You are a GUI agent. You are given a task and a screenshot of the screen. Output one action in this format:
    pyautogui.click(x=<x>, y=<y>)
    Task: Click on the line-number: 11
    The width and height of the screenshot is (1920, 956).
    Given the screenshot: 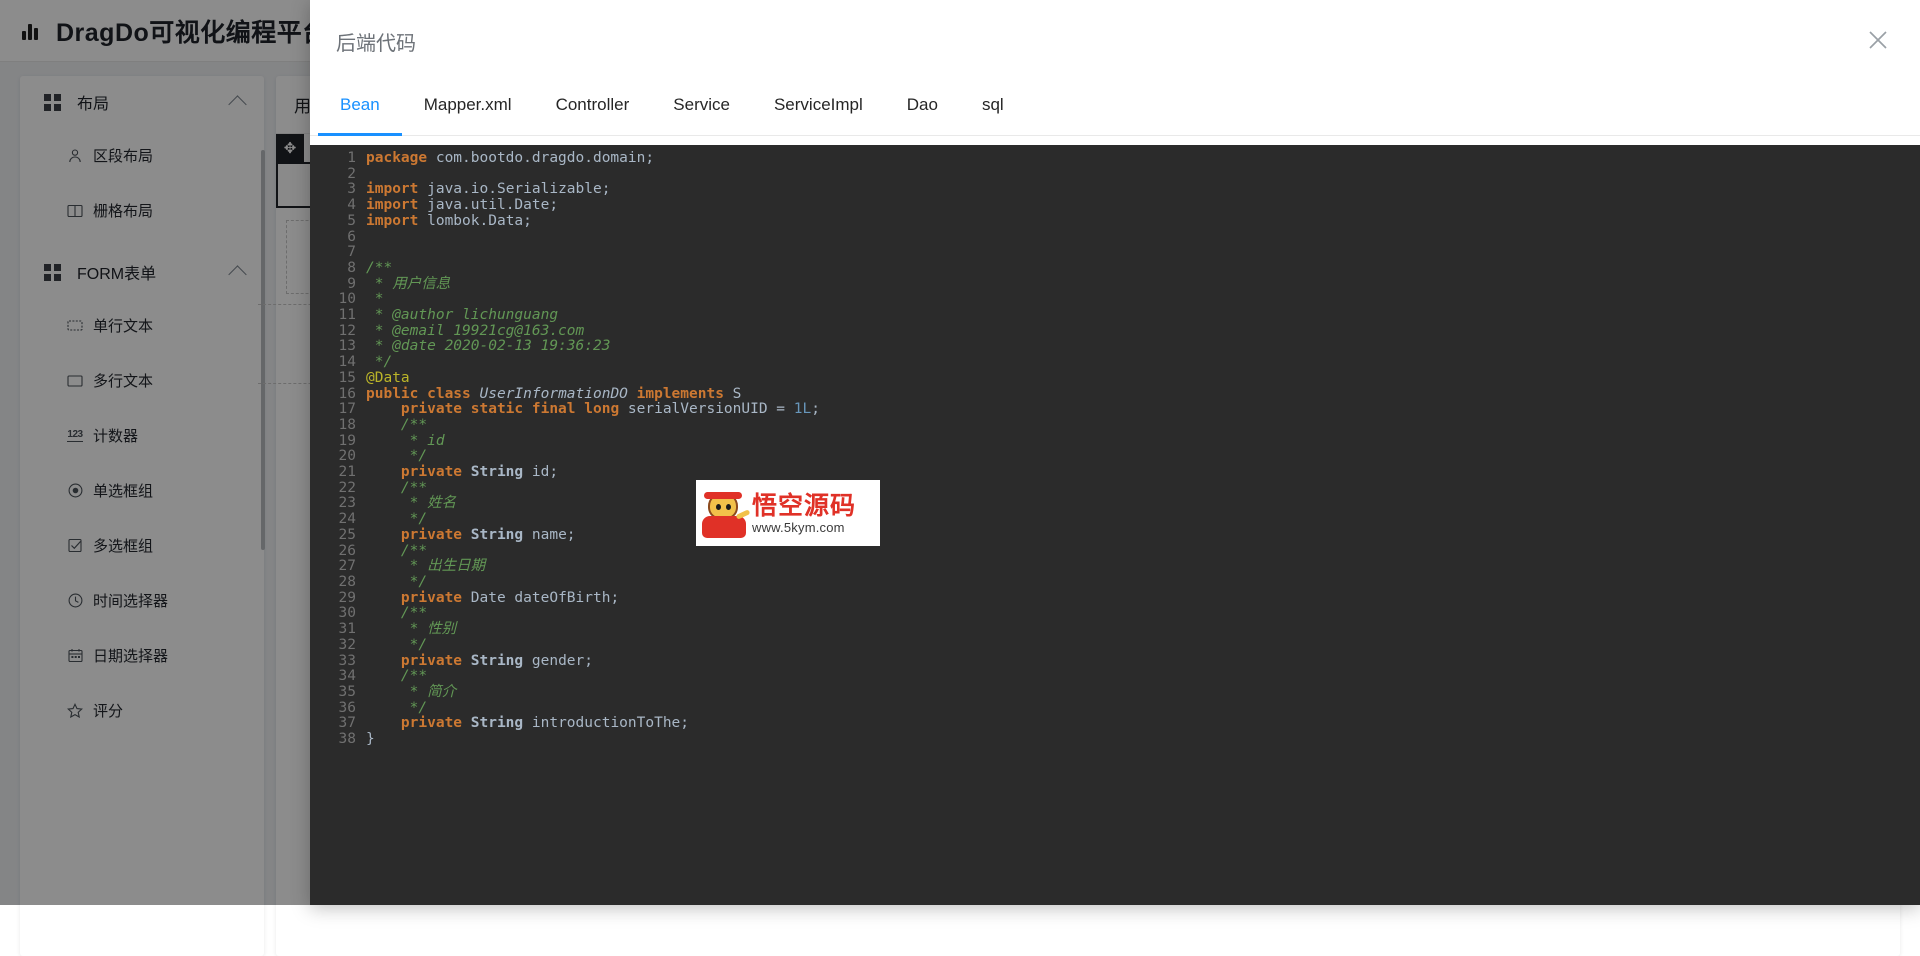 What is the action you would take?
    pyautogui.click(x=338, y=316)
    